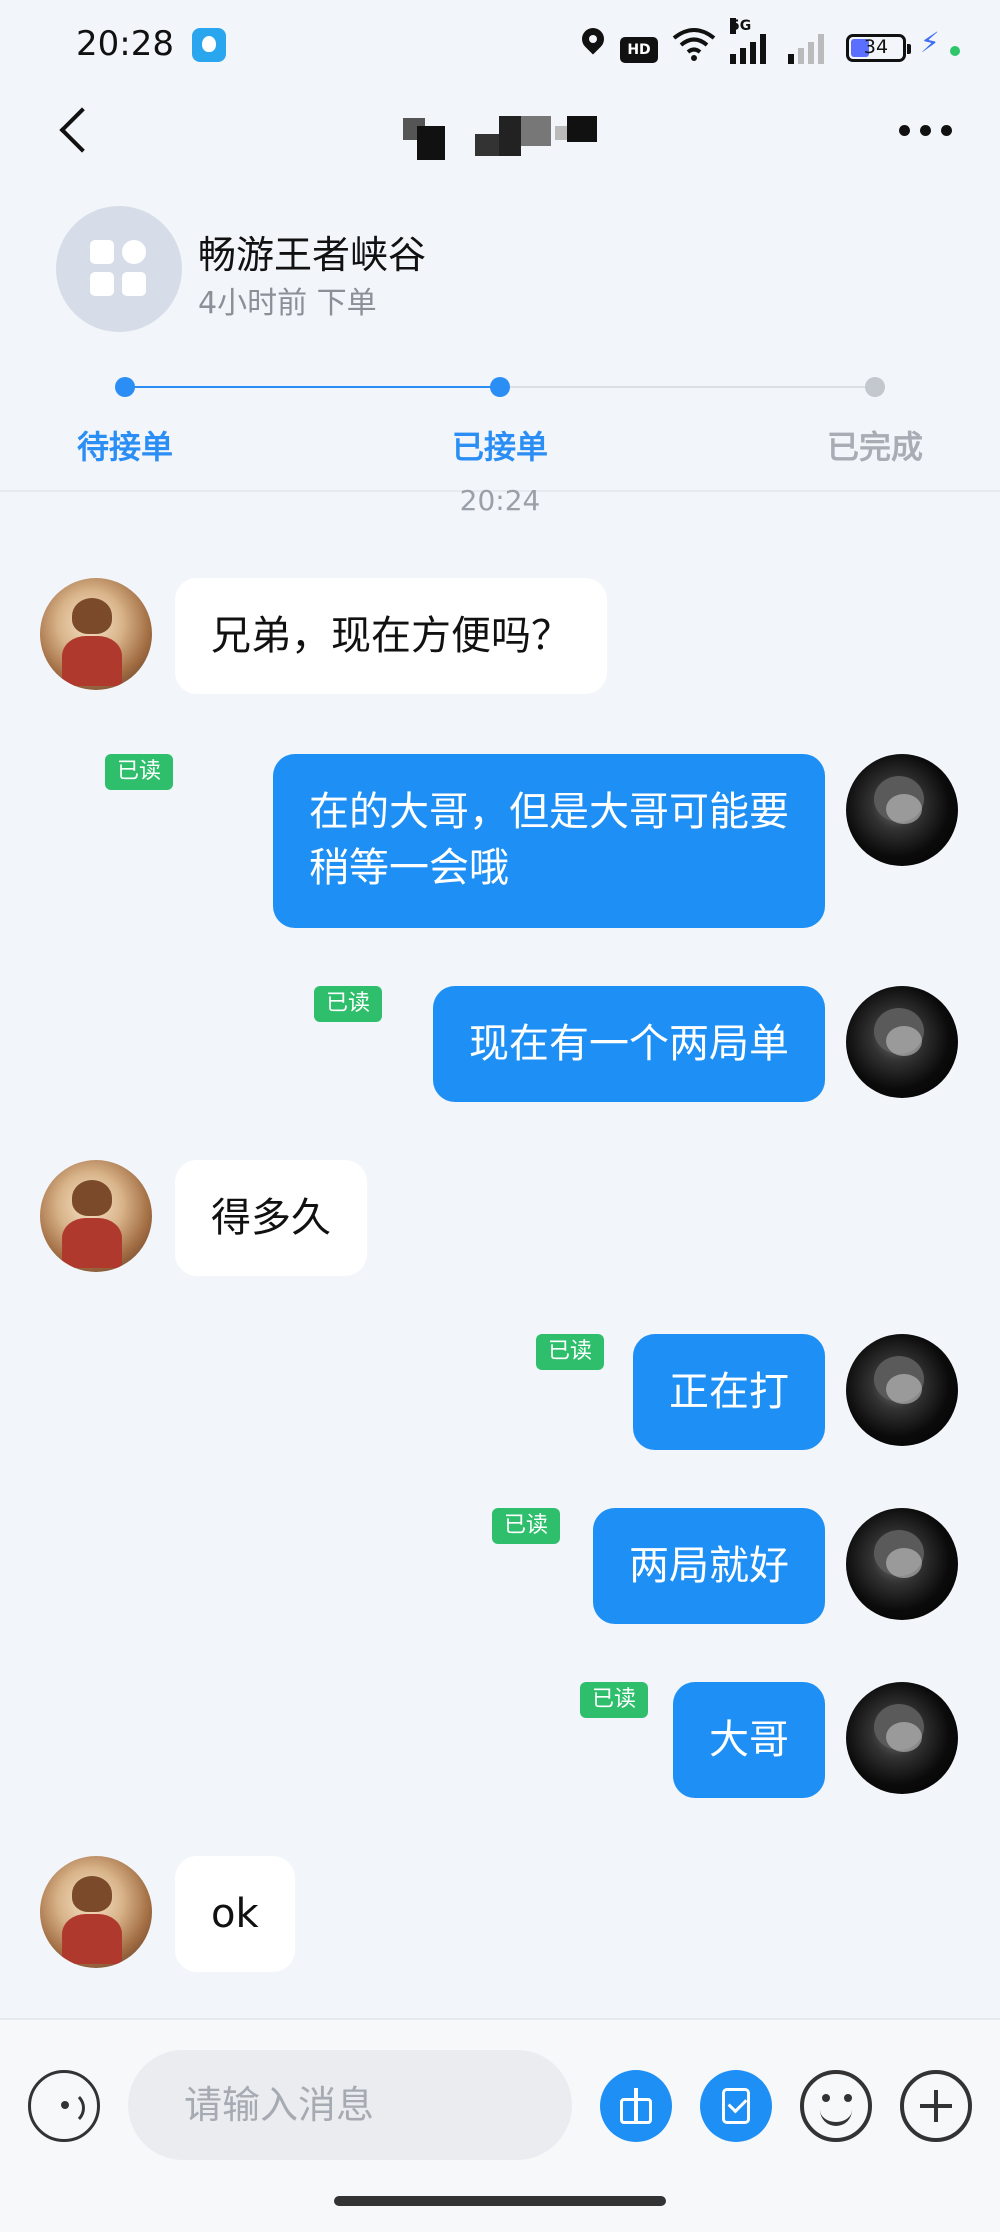  What do you see at coordinates (64, 2106) in the screenshot?
I see `voice-icon` at bounding box center [64, 2106].